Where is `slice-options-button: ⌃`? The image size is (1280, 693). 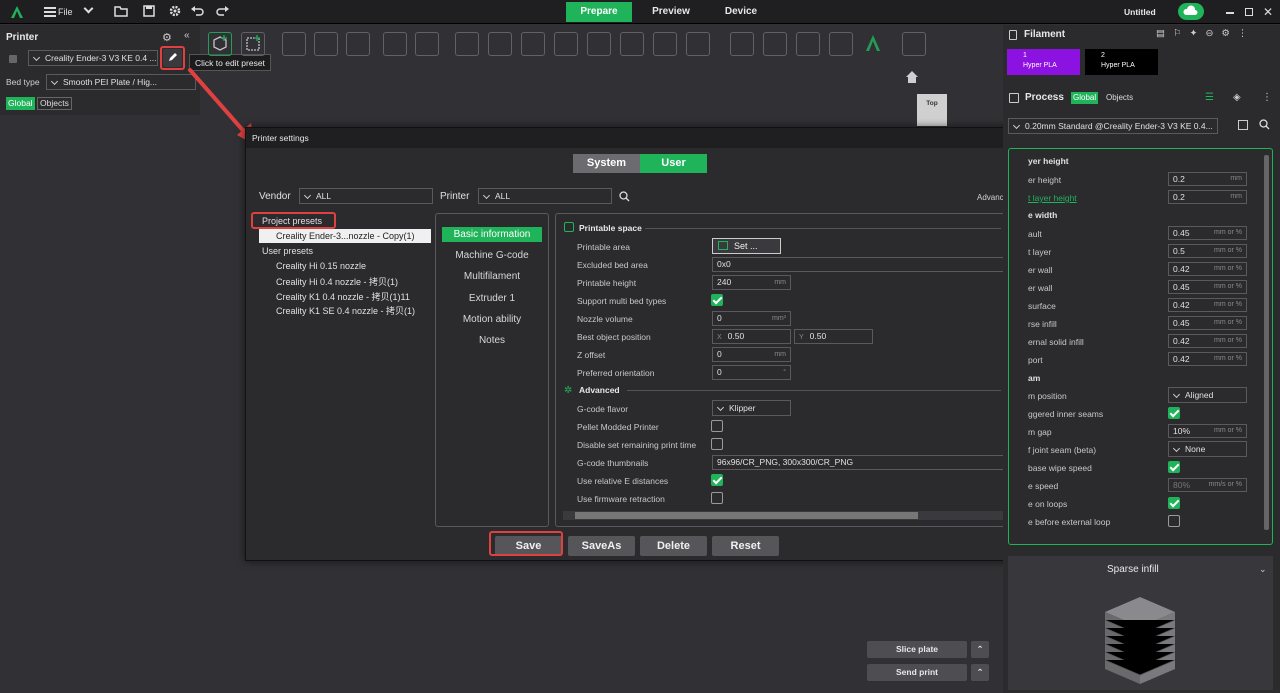
slice-options-button: ⌃ is located at coordinates (980, 649).